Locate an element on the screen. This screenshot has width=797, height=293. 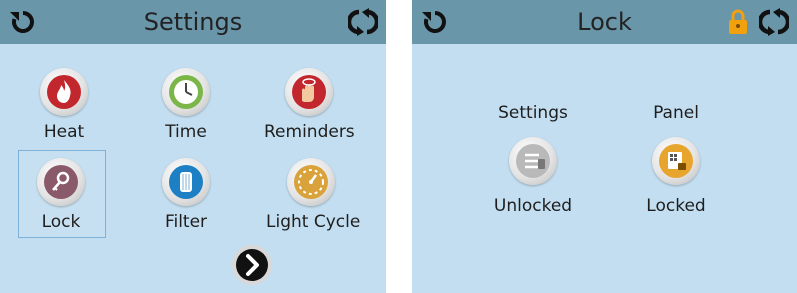
tile-label: Filter is located at coordinates (186, 222).